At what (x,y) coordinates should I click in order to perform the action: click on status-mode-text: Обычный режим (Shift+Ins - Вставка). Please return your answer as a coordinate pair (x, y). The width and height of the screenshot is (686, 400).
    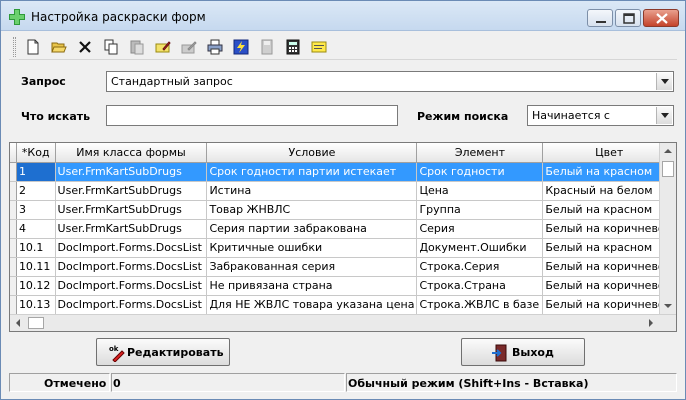
    Looking at the image, I should click on (468, 383).